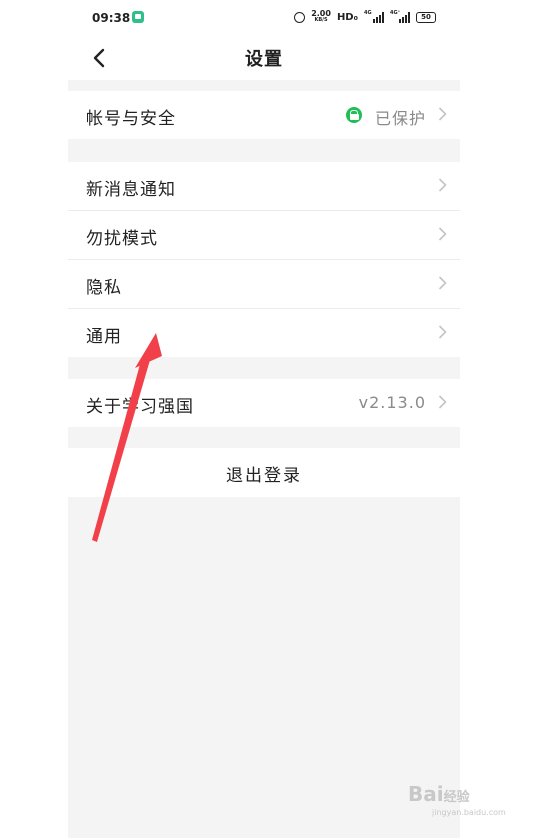 This screenshot has height=838, width=536. What do you see at coordinates (374, 16) in the screenshot?
I see `signal-icon-1: 4G` at bounding box center [374, 16].